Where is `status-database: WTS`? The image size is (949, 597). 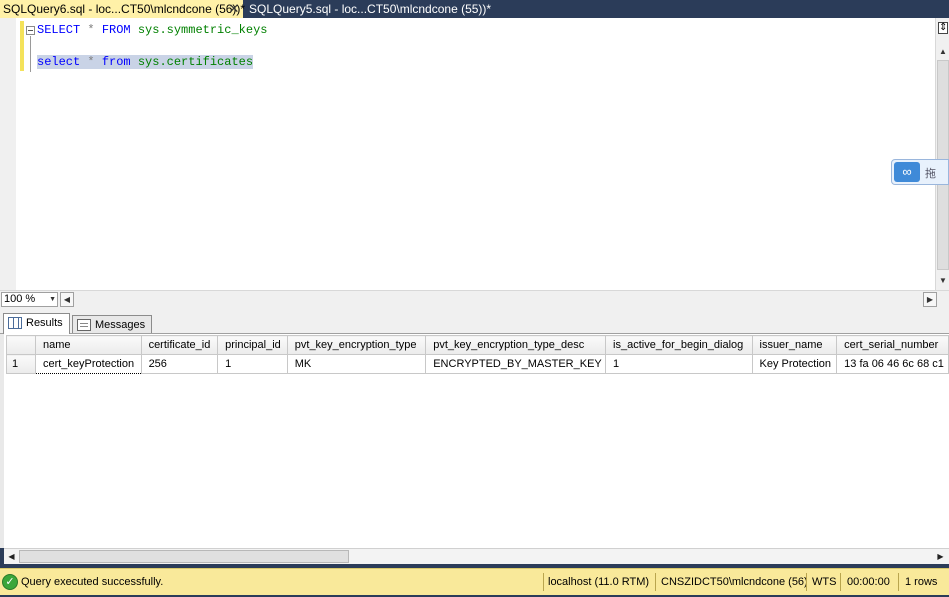 status-database: WTS is located at coordinates (824, 582).